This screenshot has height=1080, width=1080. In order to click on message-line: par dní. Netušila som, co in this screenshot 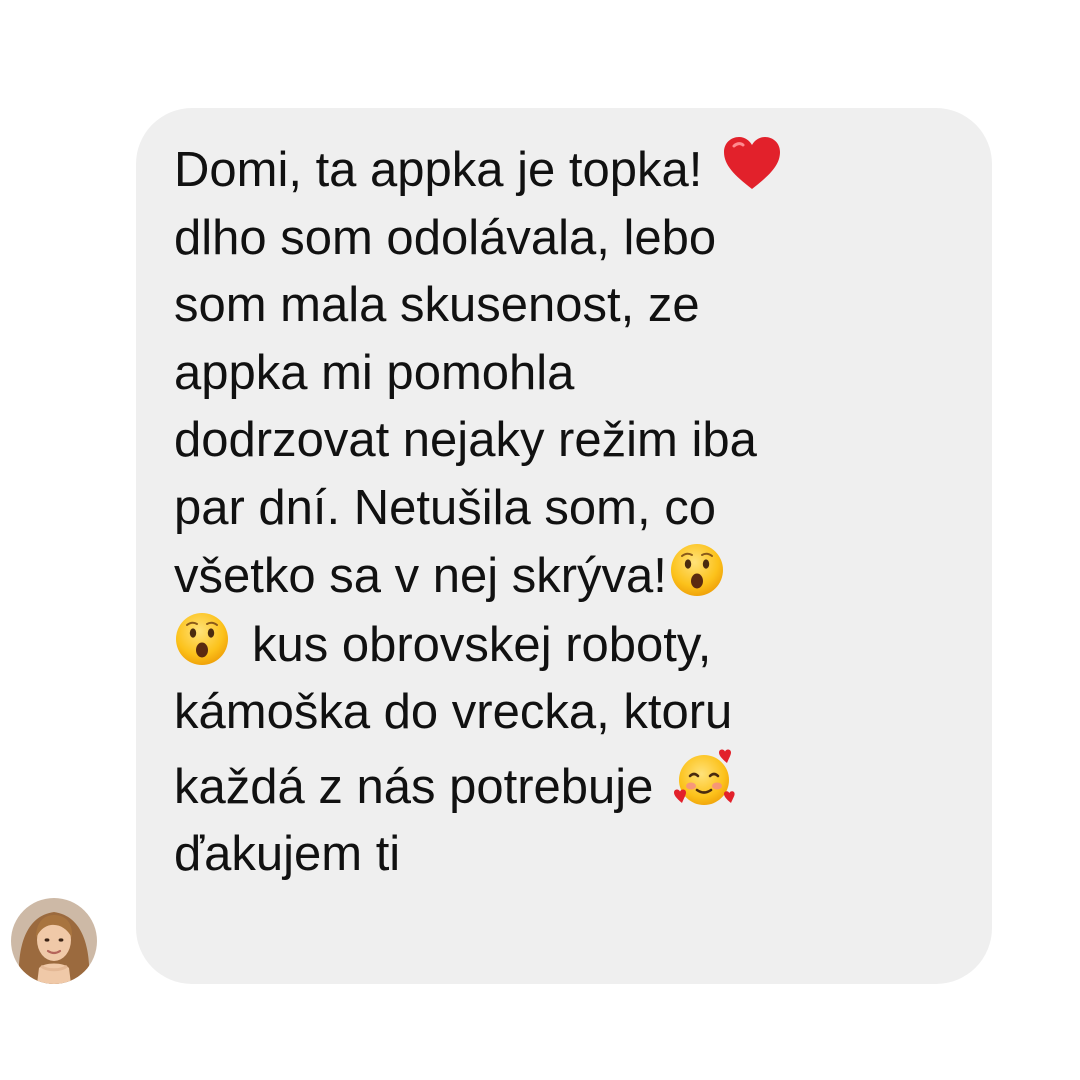, I will do `click(445, 507)`.